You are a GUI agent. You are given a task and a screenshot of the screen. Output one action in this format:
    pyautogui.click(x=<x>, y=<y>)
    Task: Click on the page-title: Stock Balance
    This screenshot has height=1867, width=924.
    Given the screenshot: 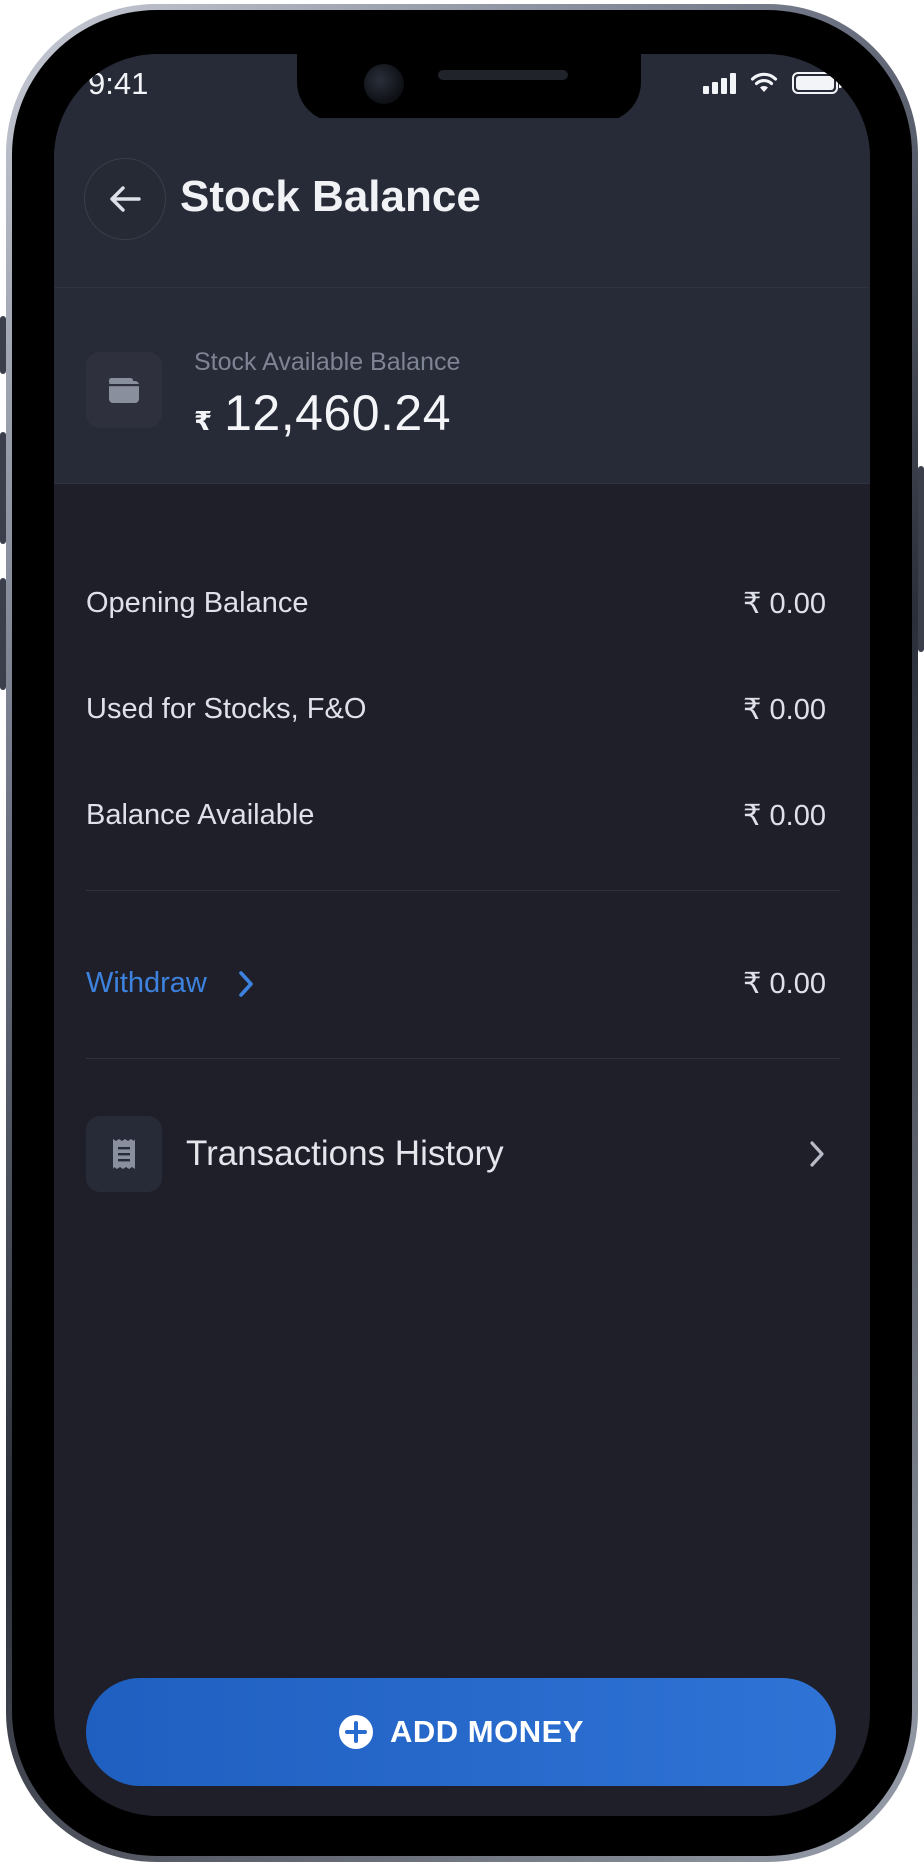 What is the action you would take?
    pyautogui.click(x=330, y=196)
    